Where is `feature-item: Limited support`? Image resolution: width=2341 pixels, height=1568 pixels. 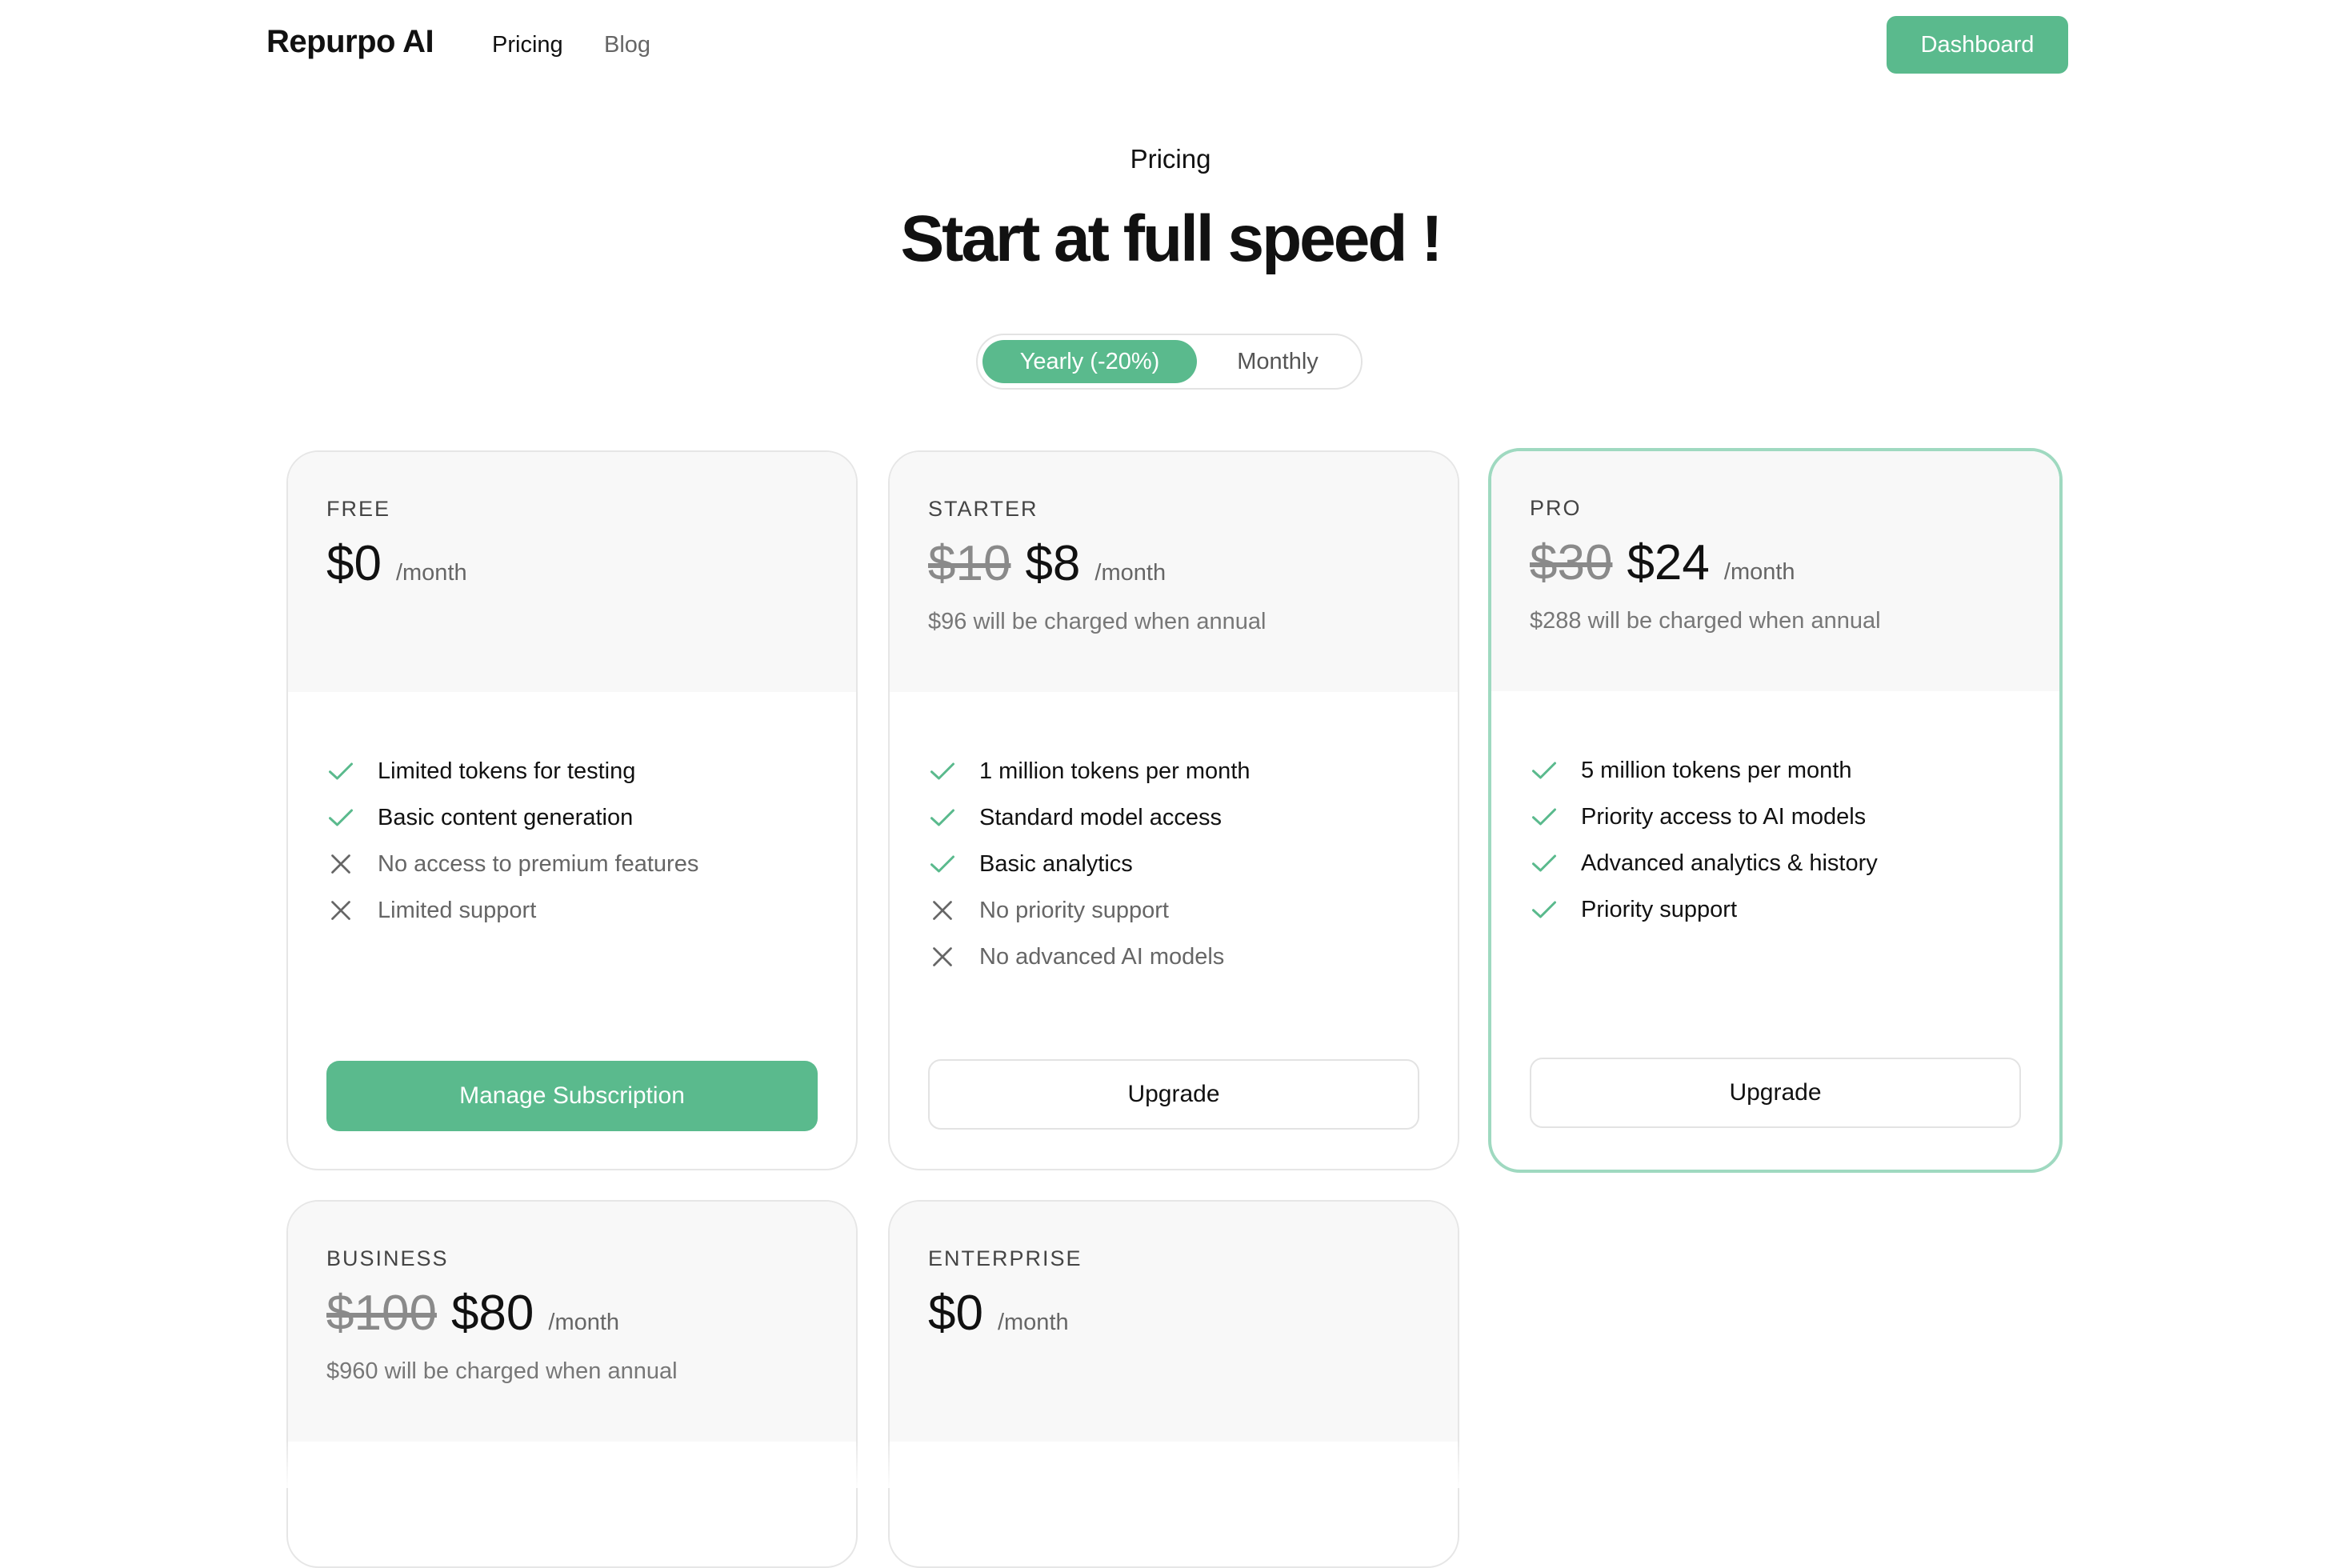 feature-item: Limited support is located at coordinates (512, 910).